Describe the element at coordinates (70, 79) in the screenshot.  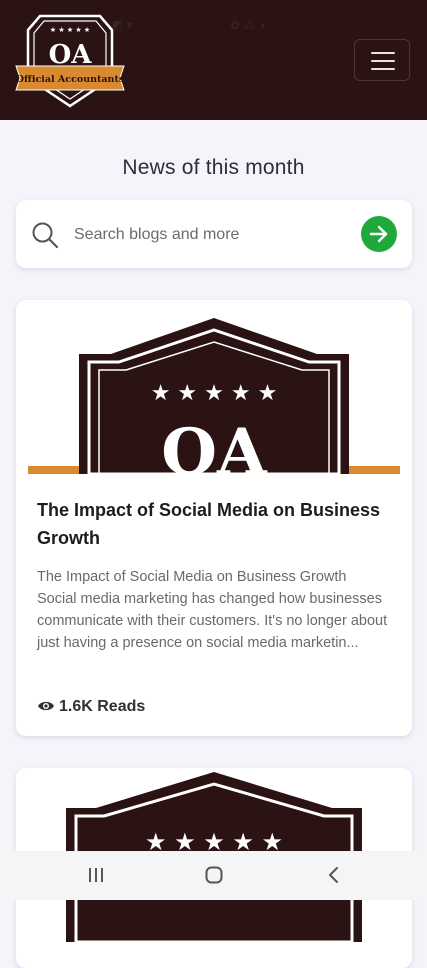
I see `svg-text: Official Accountants` at that location.